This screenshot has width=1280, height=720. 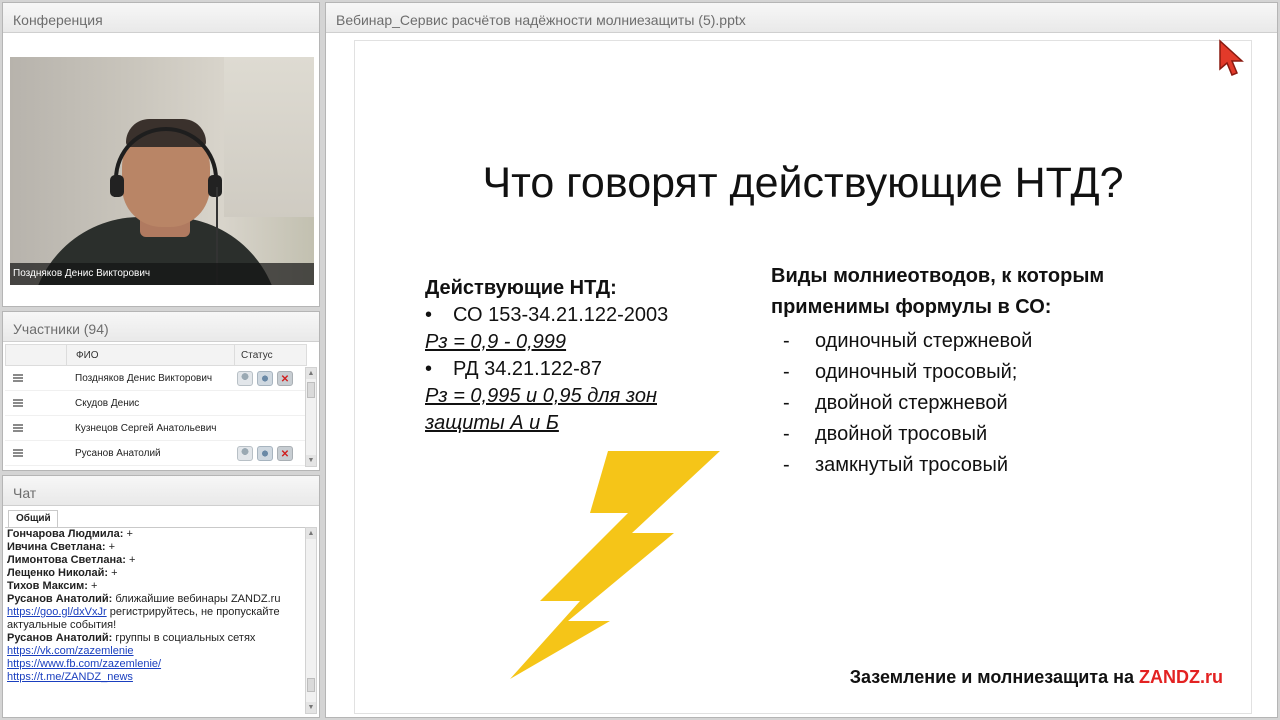 I want to click on message-author: Гончарова Людмила:, so click(x=65, y=534).